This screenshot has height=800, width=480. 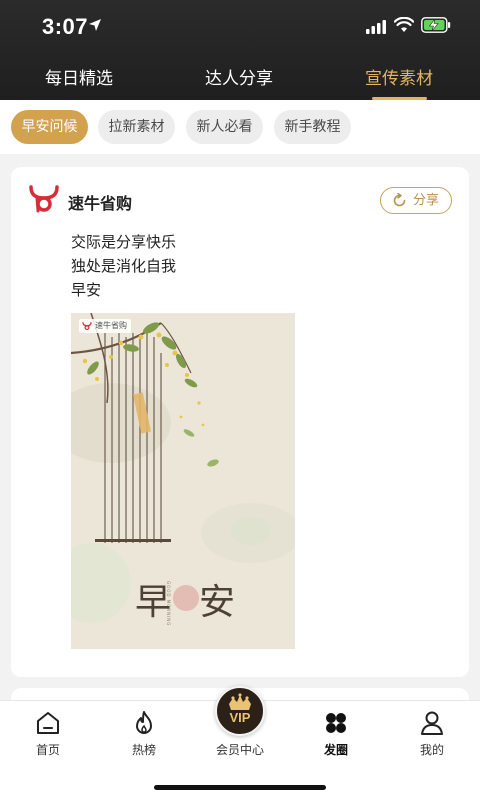 I want to click on nav-member-center-label: 会员中心, so click(x=239, y=750).